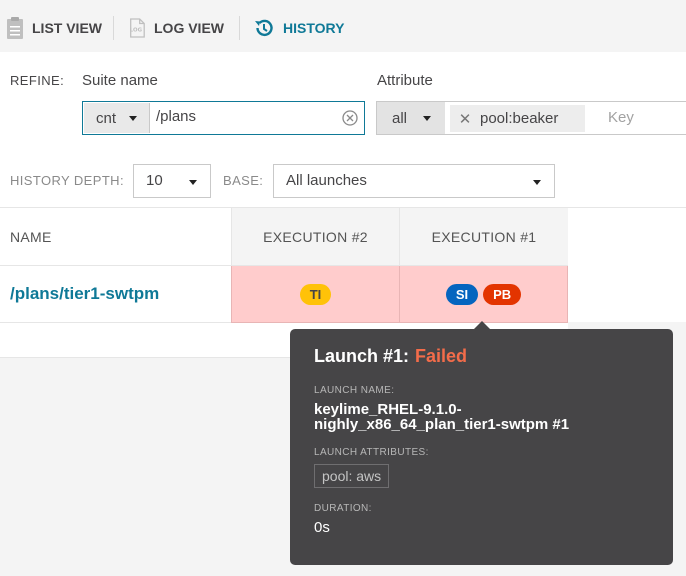 This screenshot has height=576, width=686. What do you see at coordinates (67, 180) in the screenshot?
I see `history-depth-label: HISTORY DEPTH:` at bounding box center [67, 180].